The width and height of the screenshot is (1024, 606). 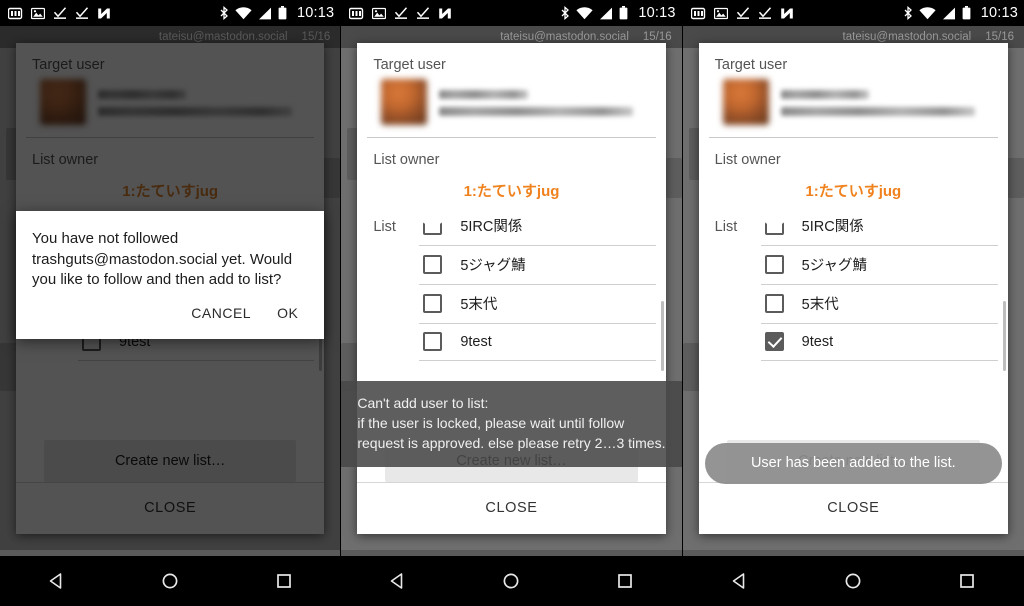 What do you see at coordinates (726, 227) in the screenshot?
I see `list-label: List` at bounding box center [726, 227].